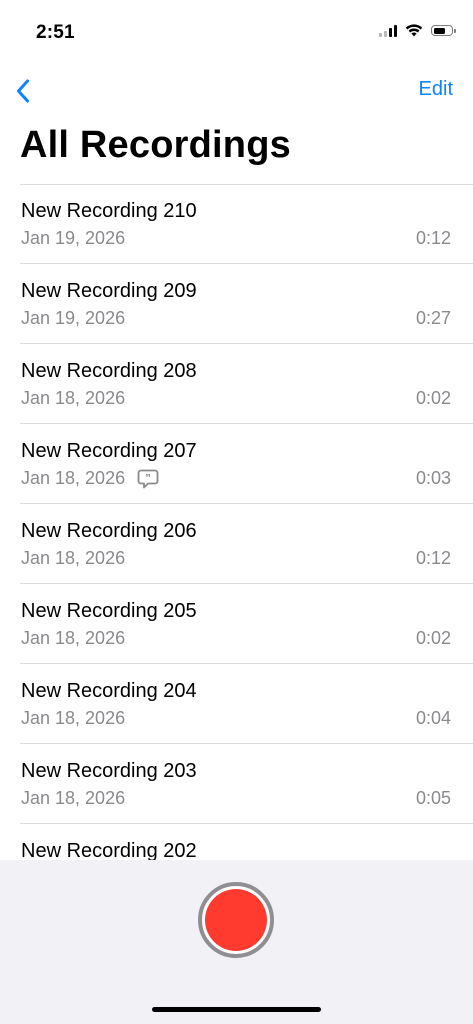  What do you see at coordinates (109, 291) in the screenshot?
I see `recording-title: New Recording 209` at bounding box center [109, 291].